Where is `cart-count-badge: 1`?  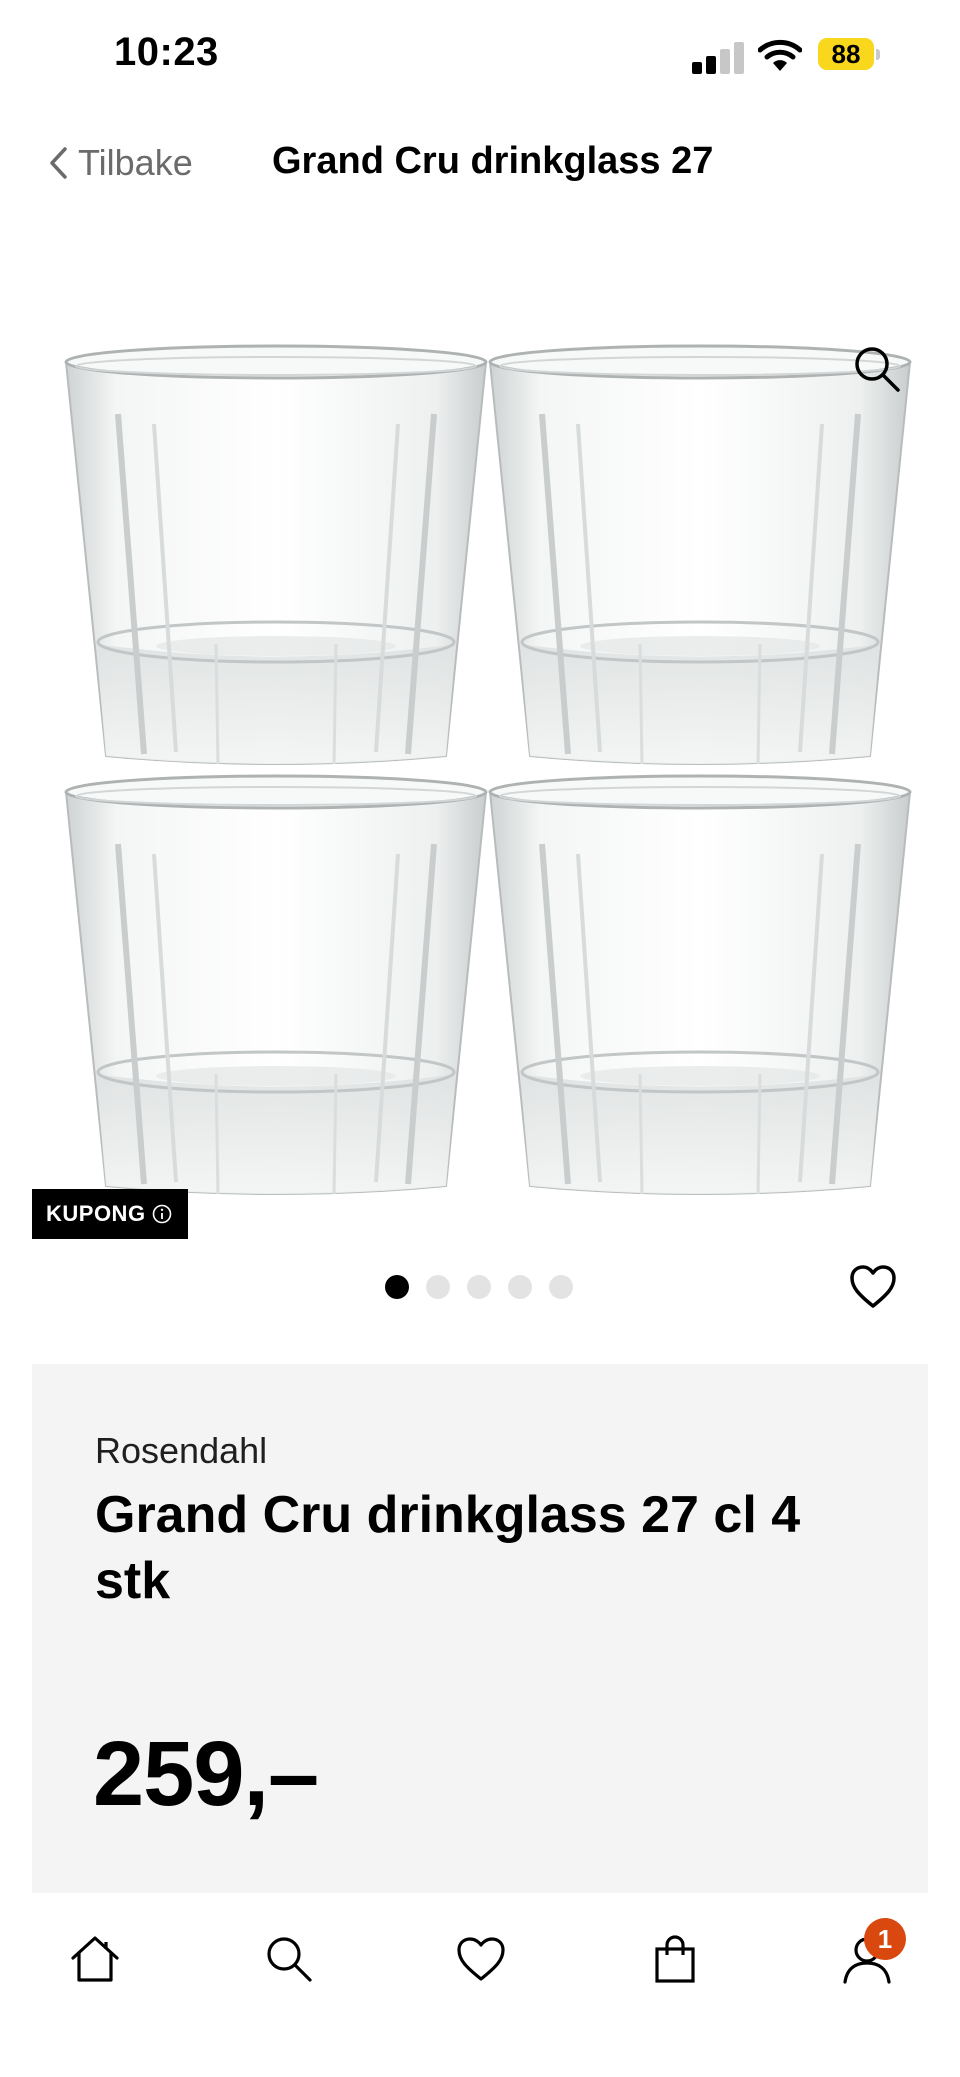 cart-count-badge: 1 is located at coordinates (885, 1939).